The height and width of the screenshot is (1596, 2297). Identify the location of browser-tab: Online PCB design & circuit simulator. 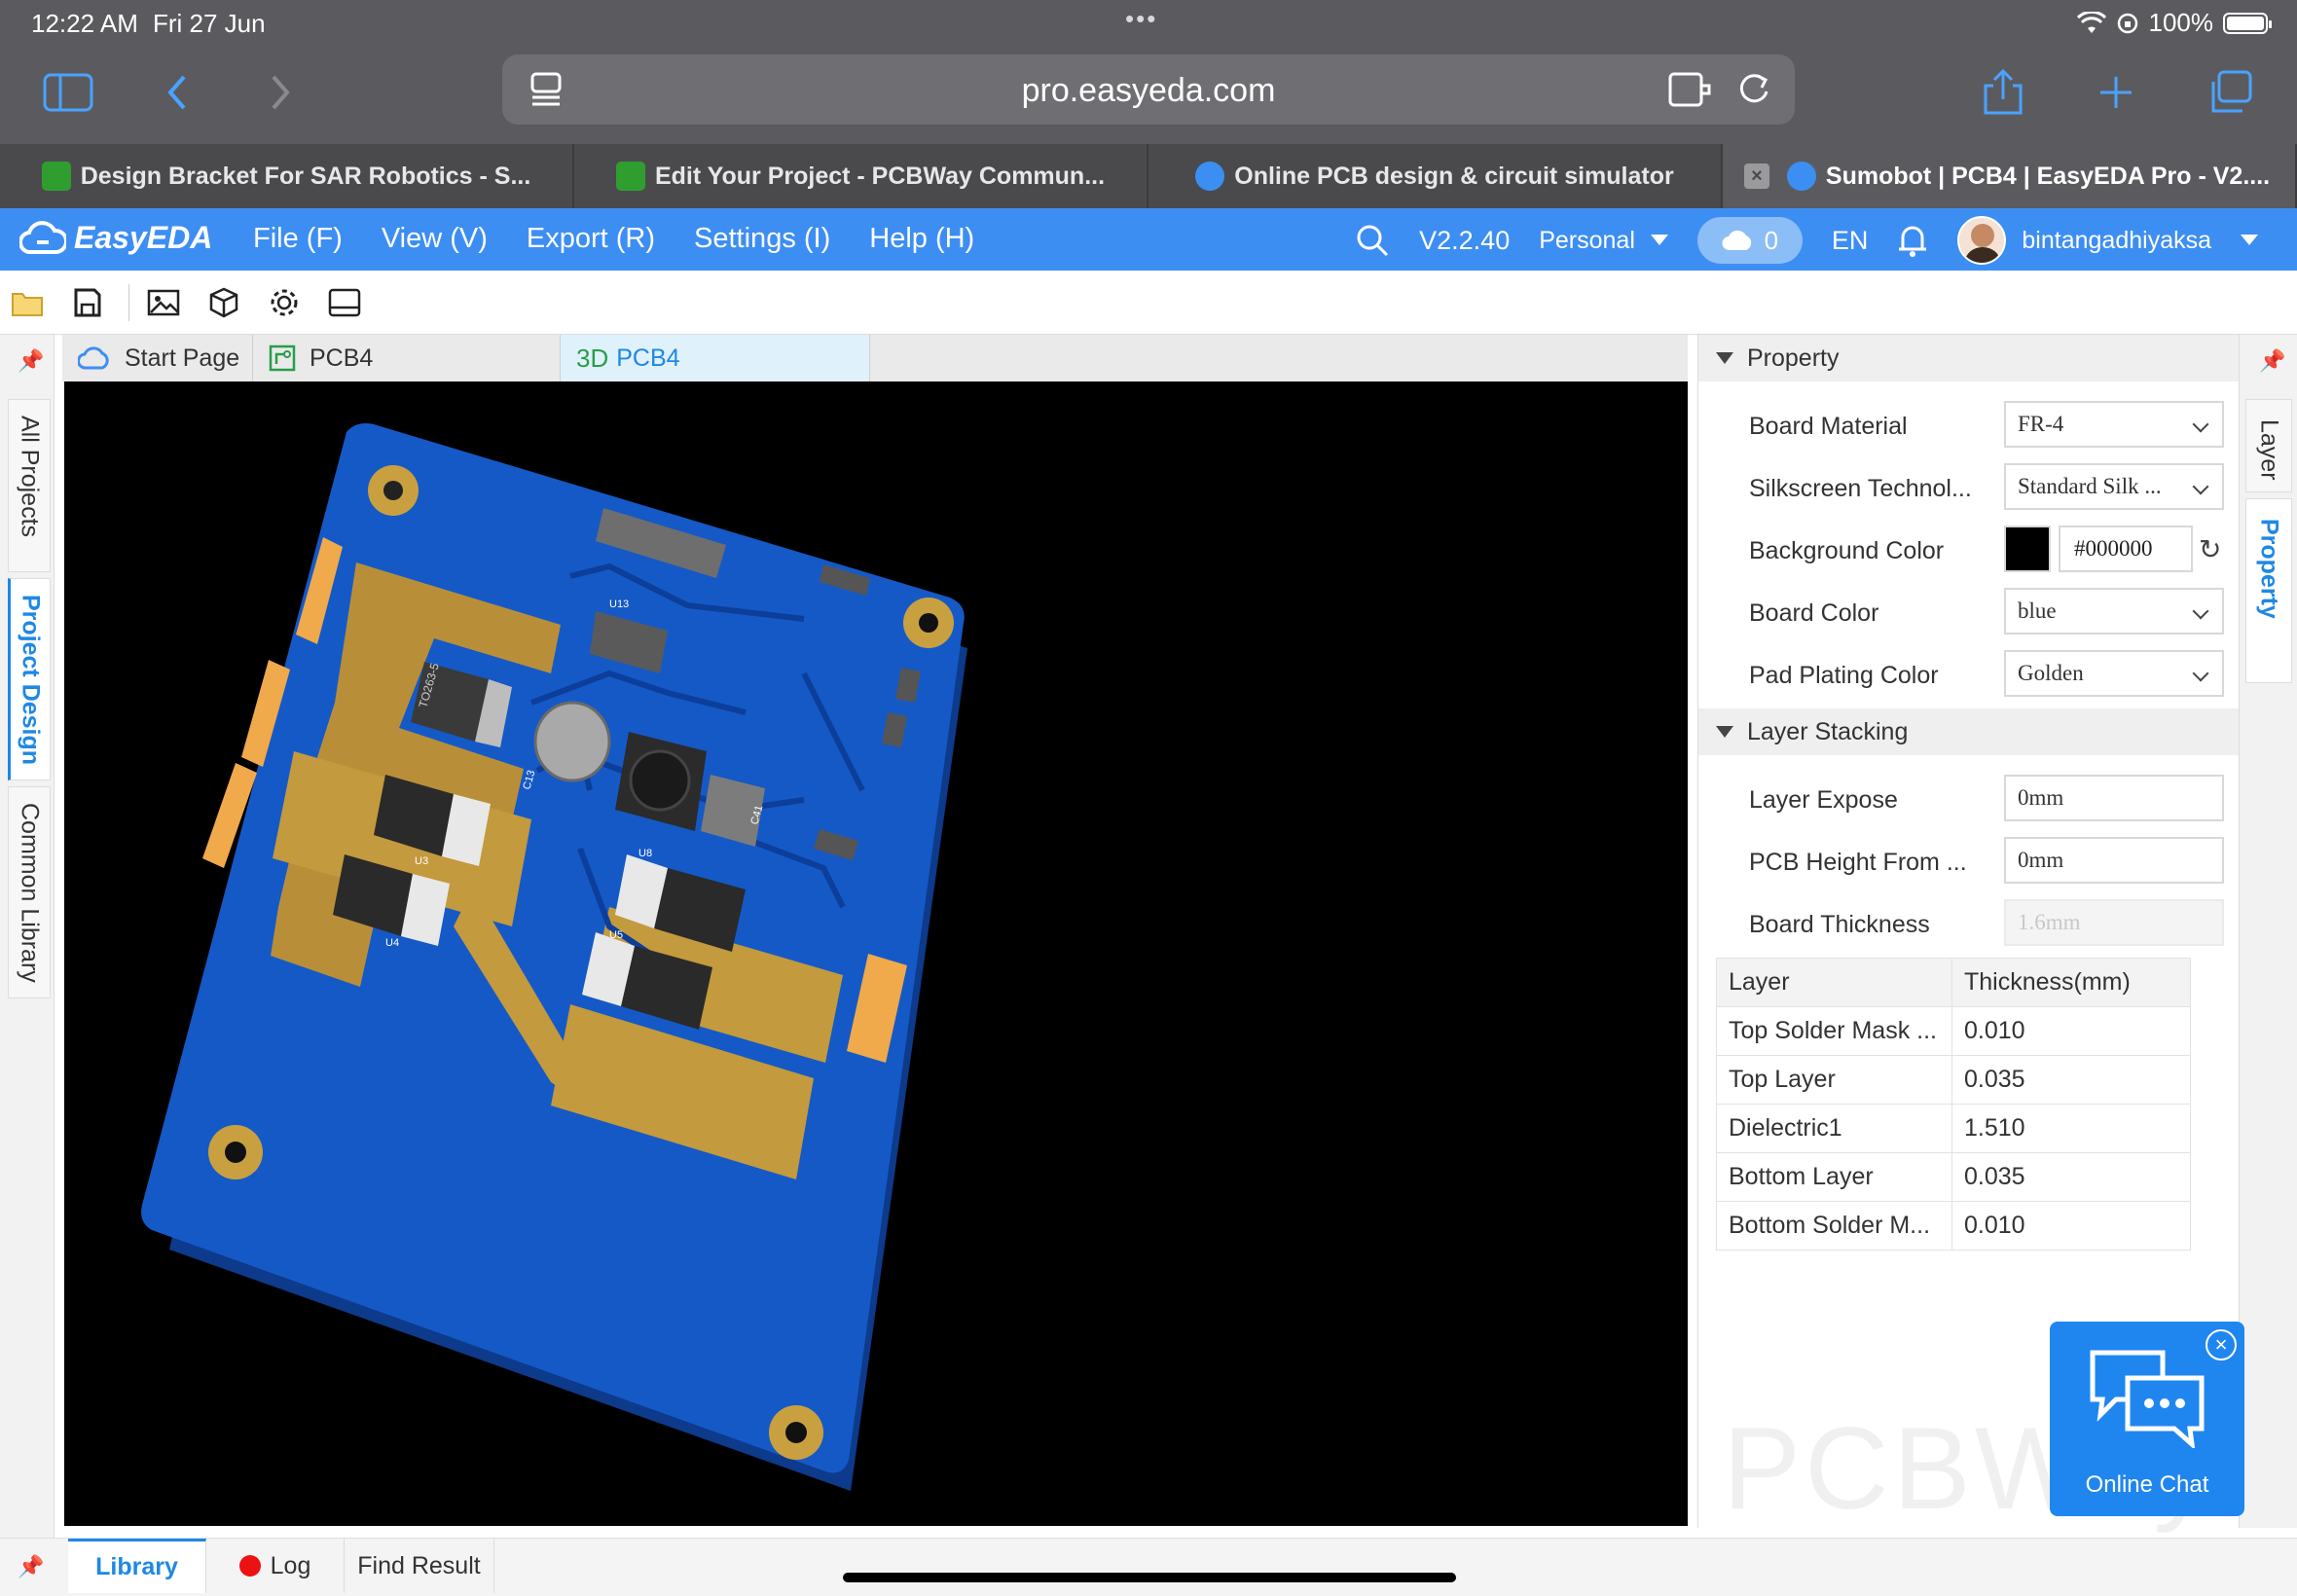
(1435, 176).